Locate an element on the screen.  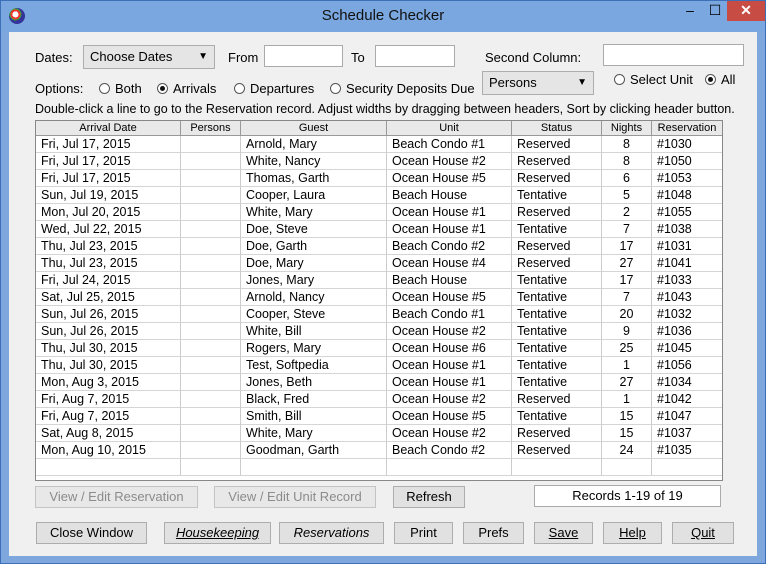
cell-arrival-date: Thu, Jul 23, 2015 is located at coordinates (108, 263).